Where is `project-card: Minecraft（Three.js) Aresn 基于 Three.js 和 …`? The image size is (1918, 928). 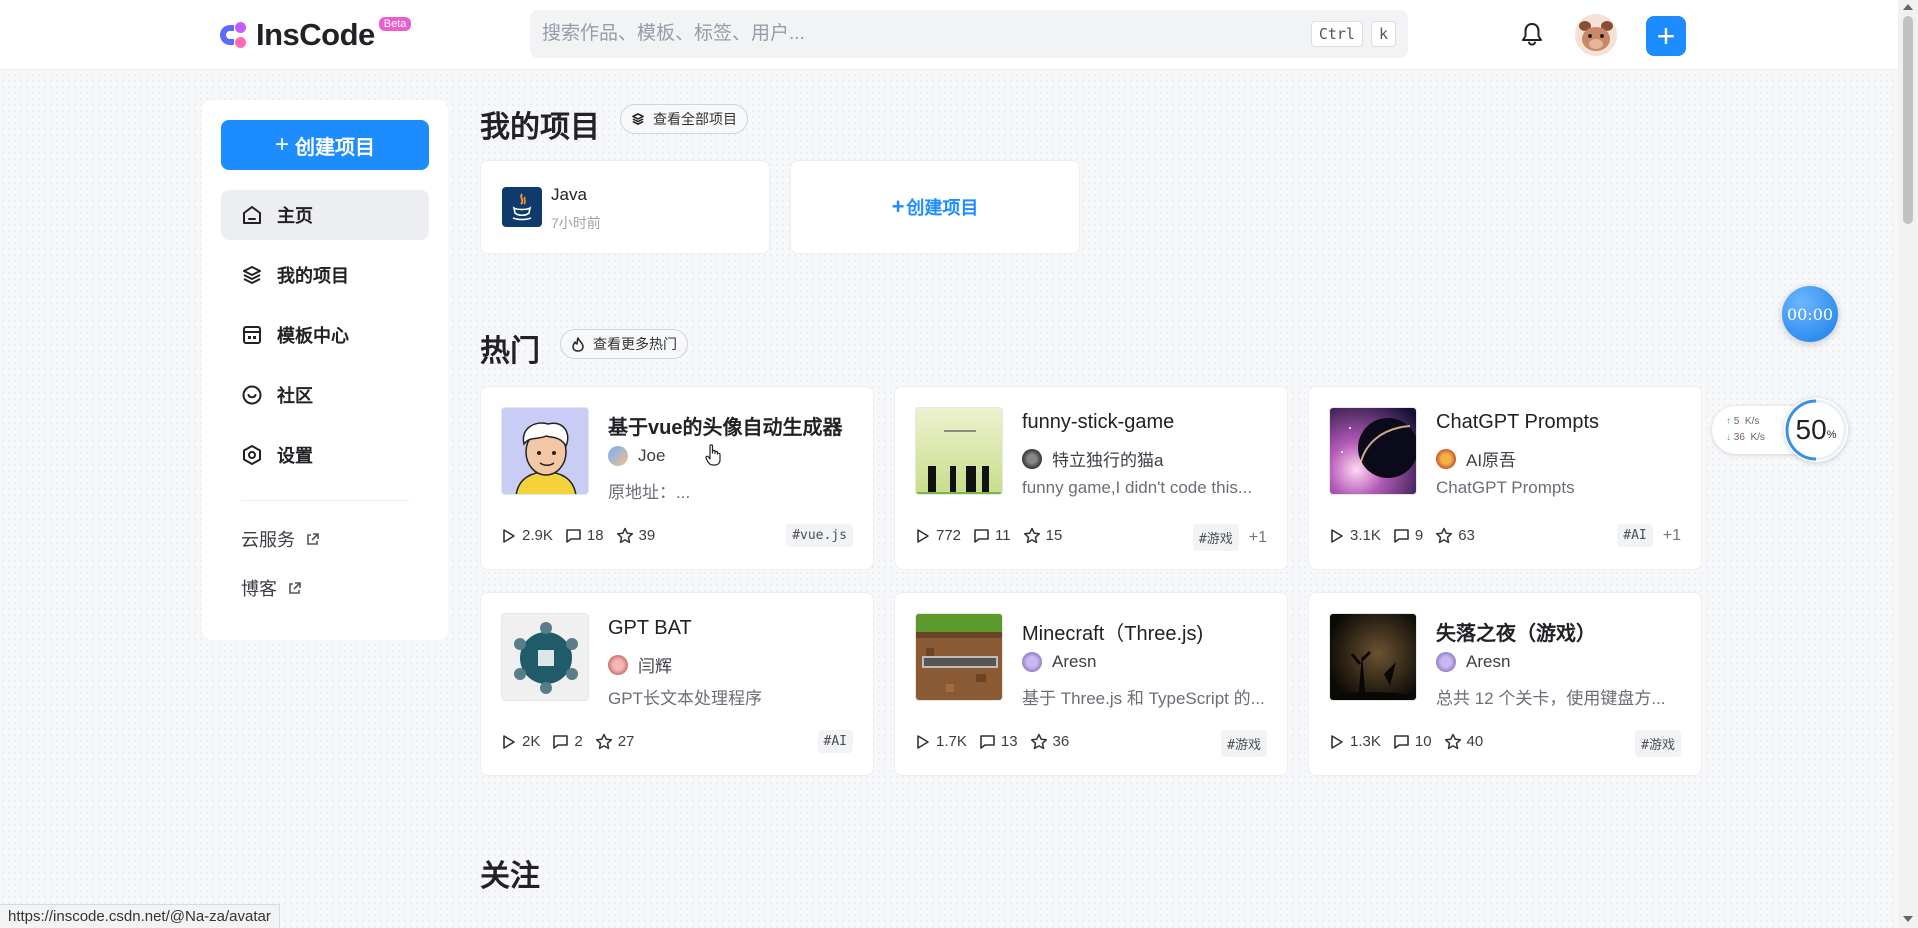
project-card: Minecraft（Three.js) Aresn 基于 Three.js 和 … is located at coordinates (1091, 684).